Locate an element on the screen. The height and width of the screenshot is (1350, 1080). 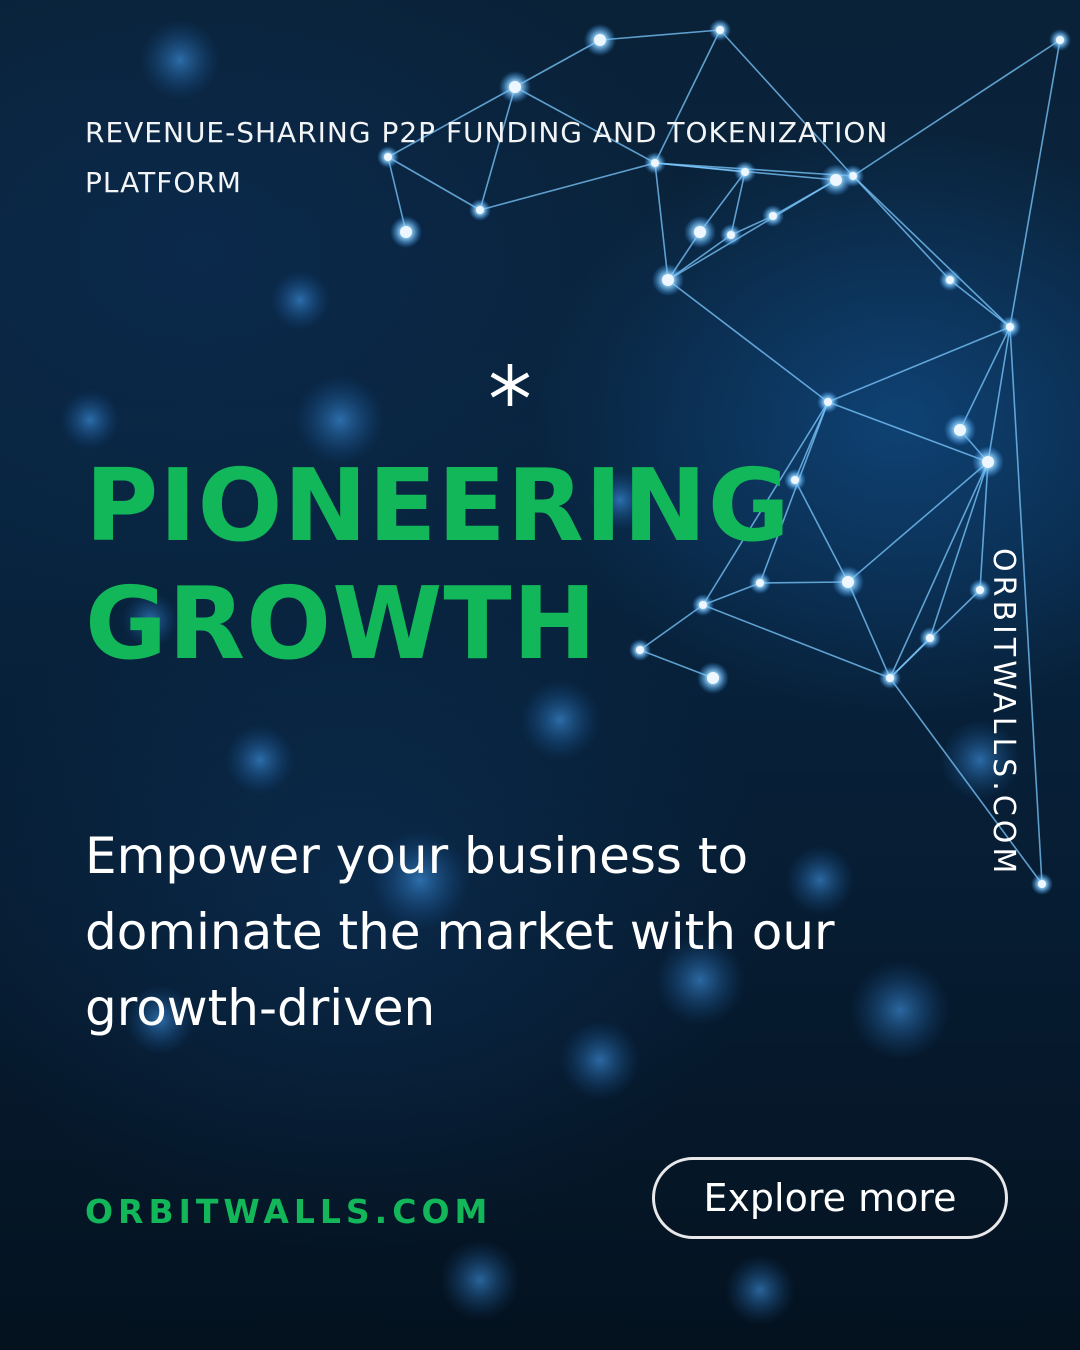
headline-line-1: PIONEERING is located at coordinates (438, 505).